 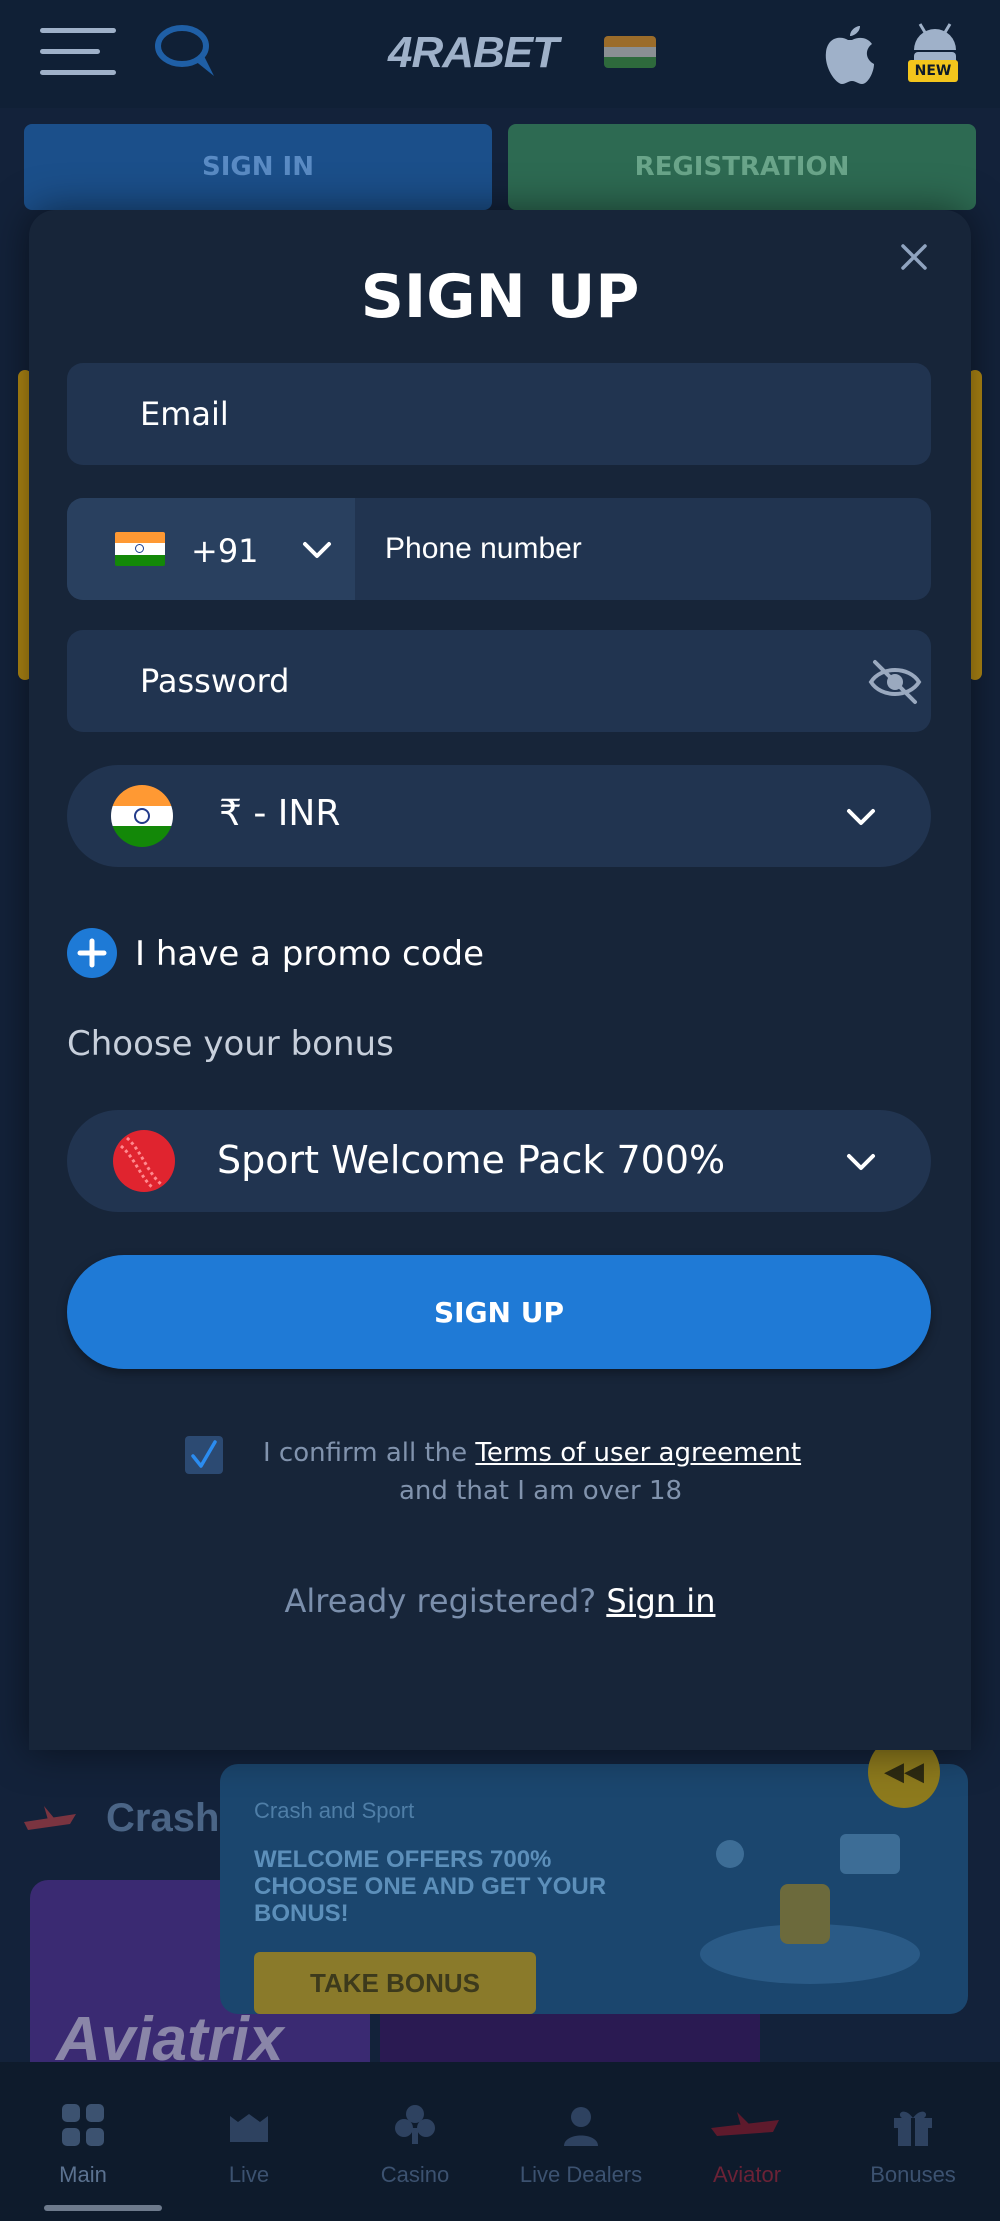 I want to click on currency-value: ₹ - INR, so click(x=280, y=813).